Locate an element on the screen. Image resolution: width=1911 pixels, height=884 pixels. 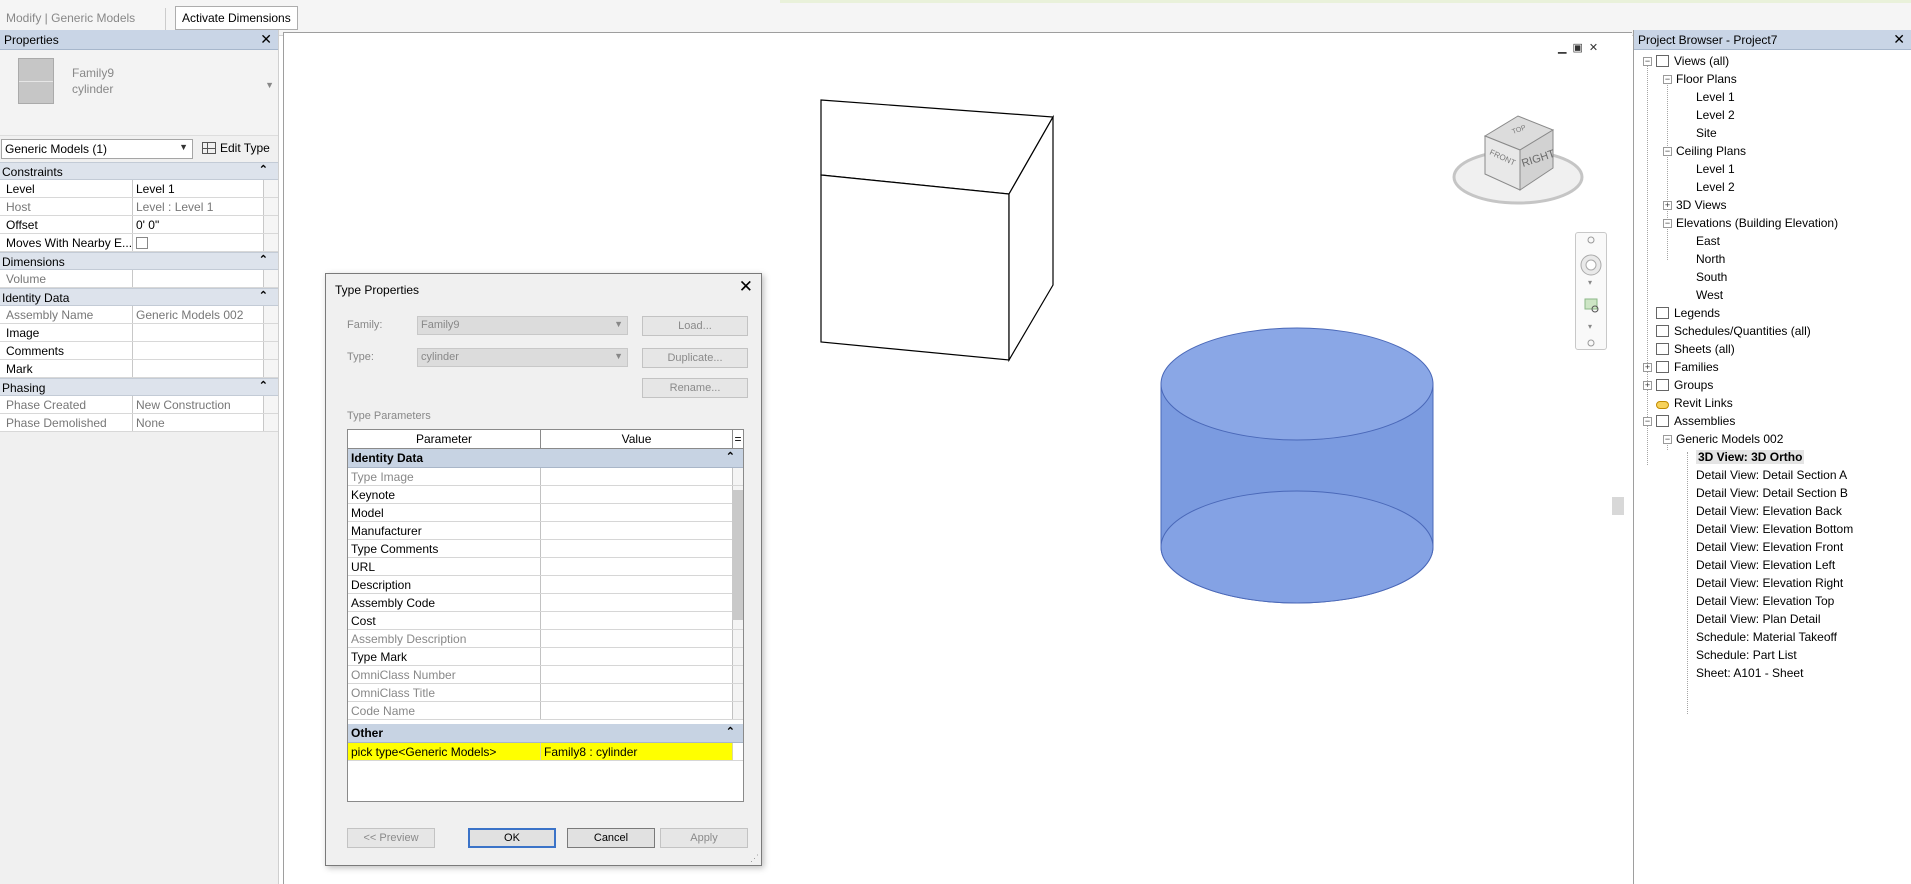
grid-row: Keynote is located at coordinates (545, 495).